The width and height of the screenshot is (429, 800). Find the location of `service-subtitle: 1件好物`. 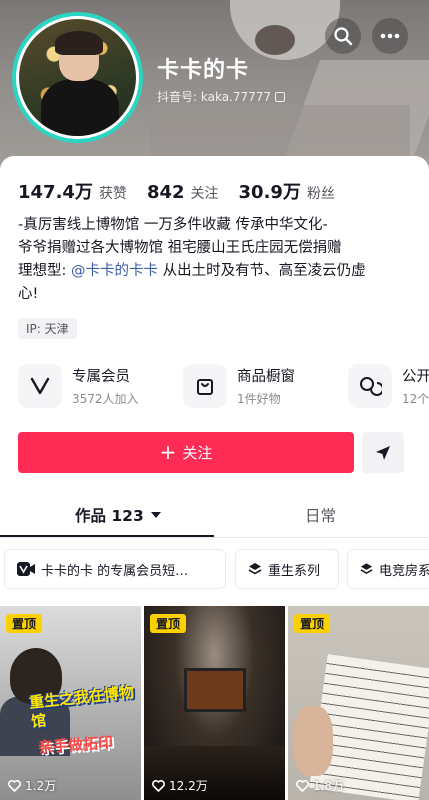

service-subtitle: 1件好物 is located at coordinates (259, 399).